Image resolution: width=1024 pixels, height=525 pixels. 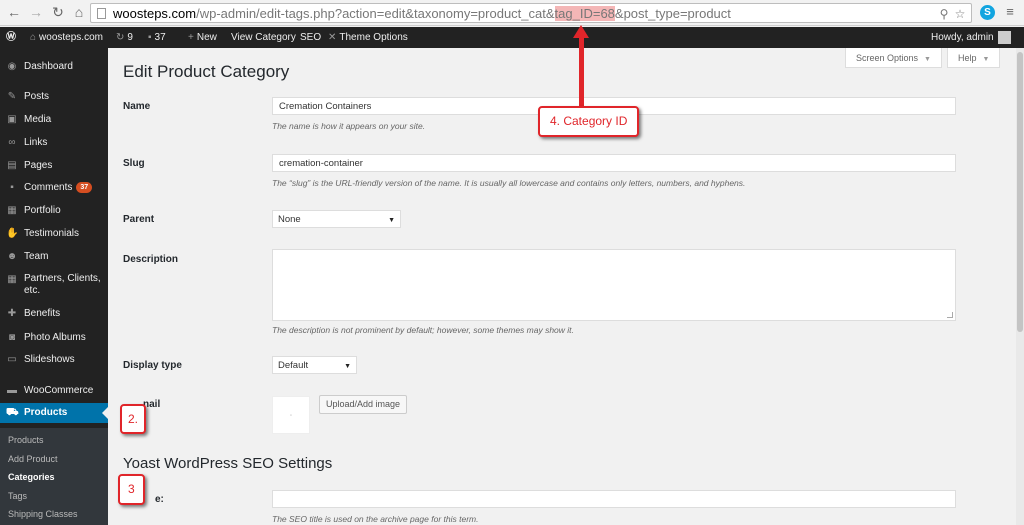 I want to click on sidebar-item-testimonials: ✋ Testimonials, so click(x=54, y=234).